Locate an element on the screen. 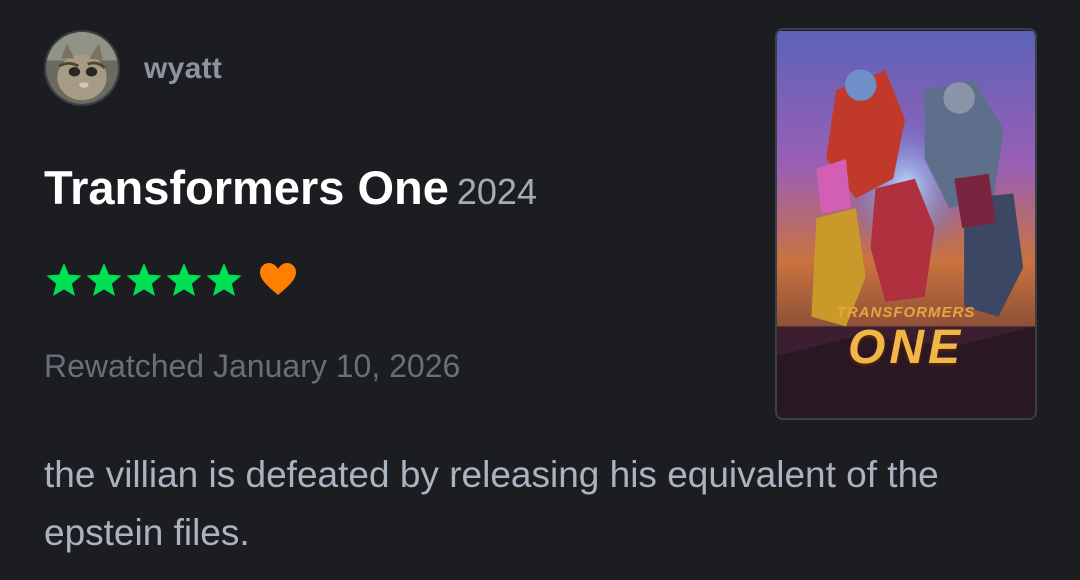 This screenshot has height=580, width=1080. rating-row is located at coordinates (171, 280).